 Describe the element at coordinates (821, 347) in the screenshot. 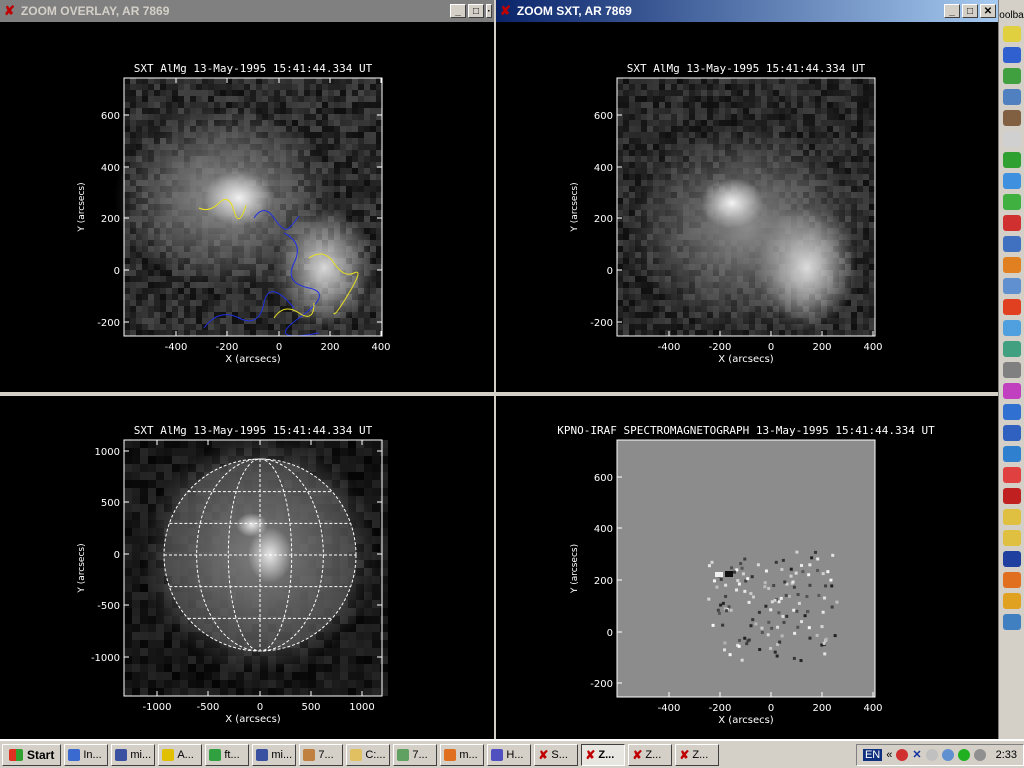

I see `x-tick-label: 200` at that location.